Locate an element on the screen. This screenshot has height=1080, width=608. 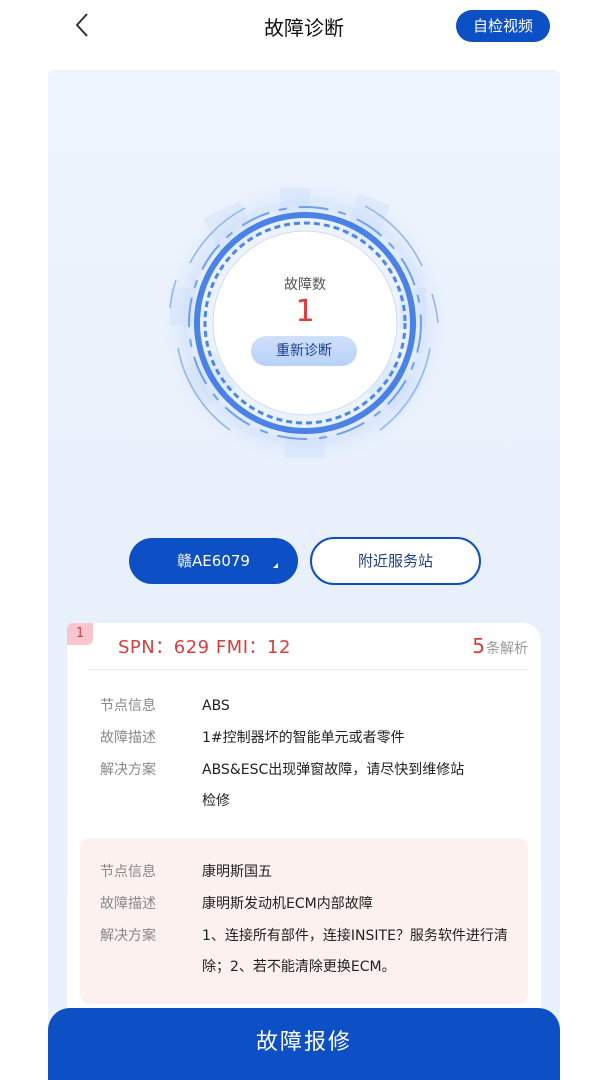
vehicle-plate-label: 赣AE6079 is located at coordinates (213, 561).